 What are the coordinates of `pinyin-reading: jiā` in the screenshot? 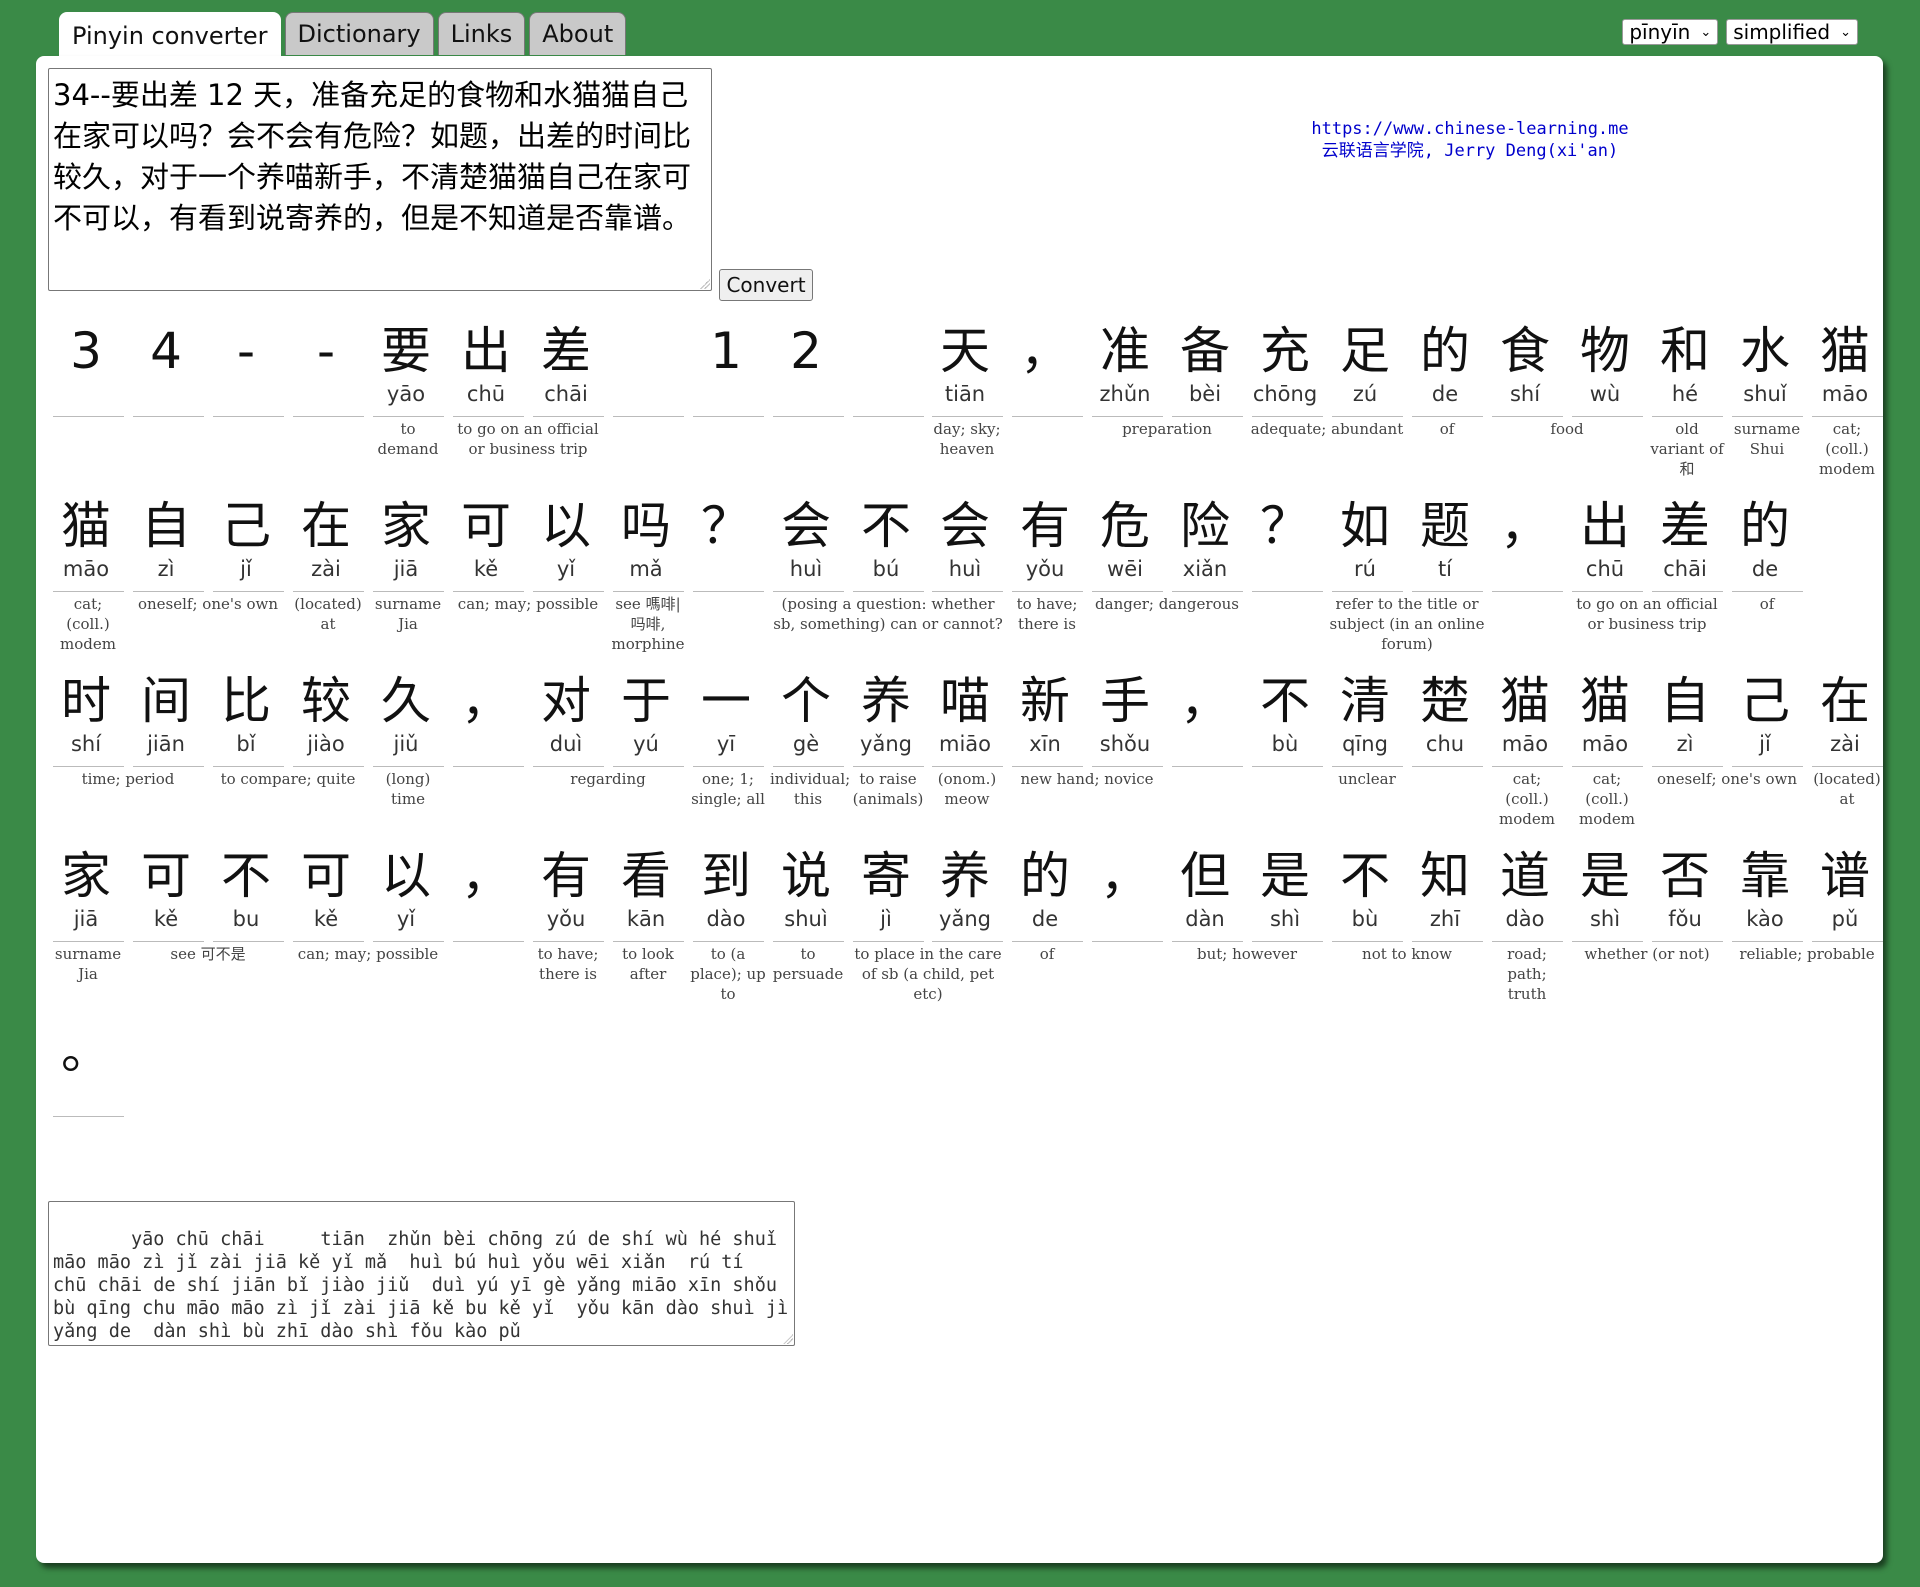 It's located at (406, 569).